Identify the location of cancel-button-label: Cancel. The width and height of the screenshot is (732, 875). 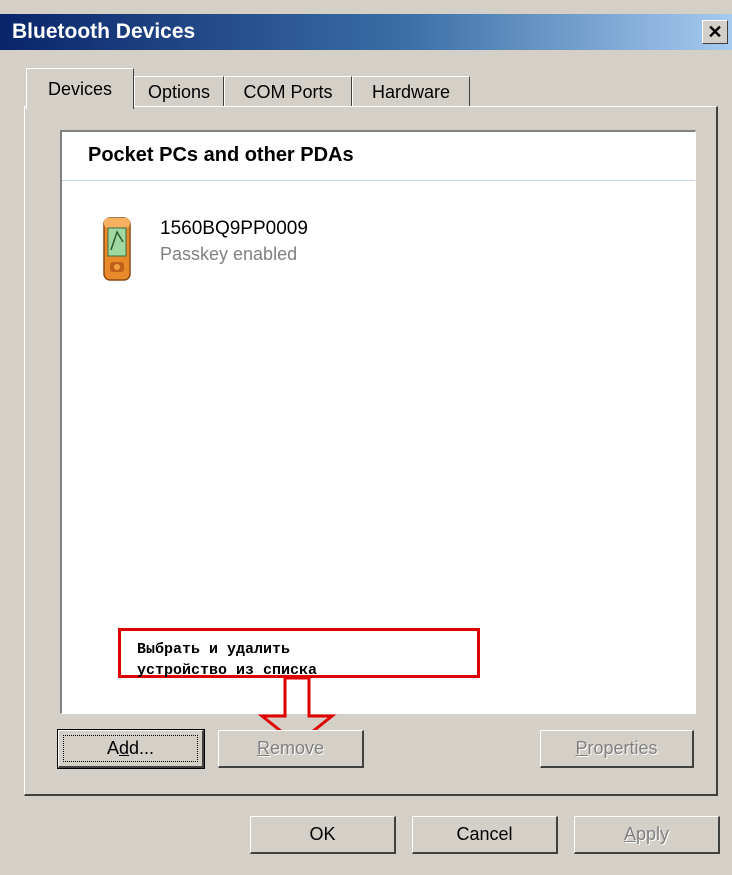
(484, 834).